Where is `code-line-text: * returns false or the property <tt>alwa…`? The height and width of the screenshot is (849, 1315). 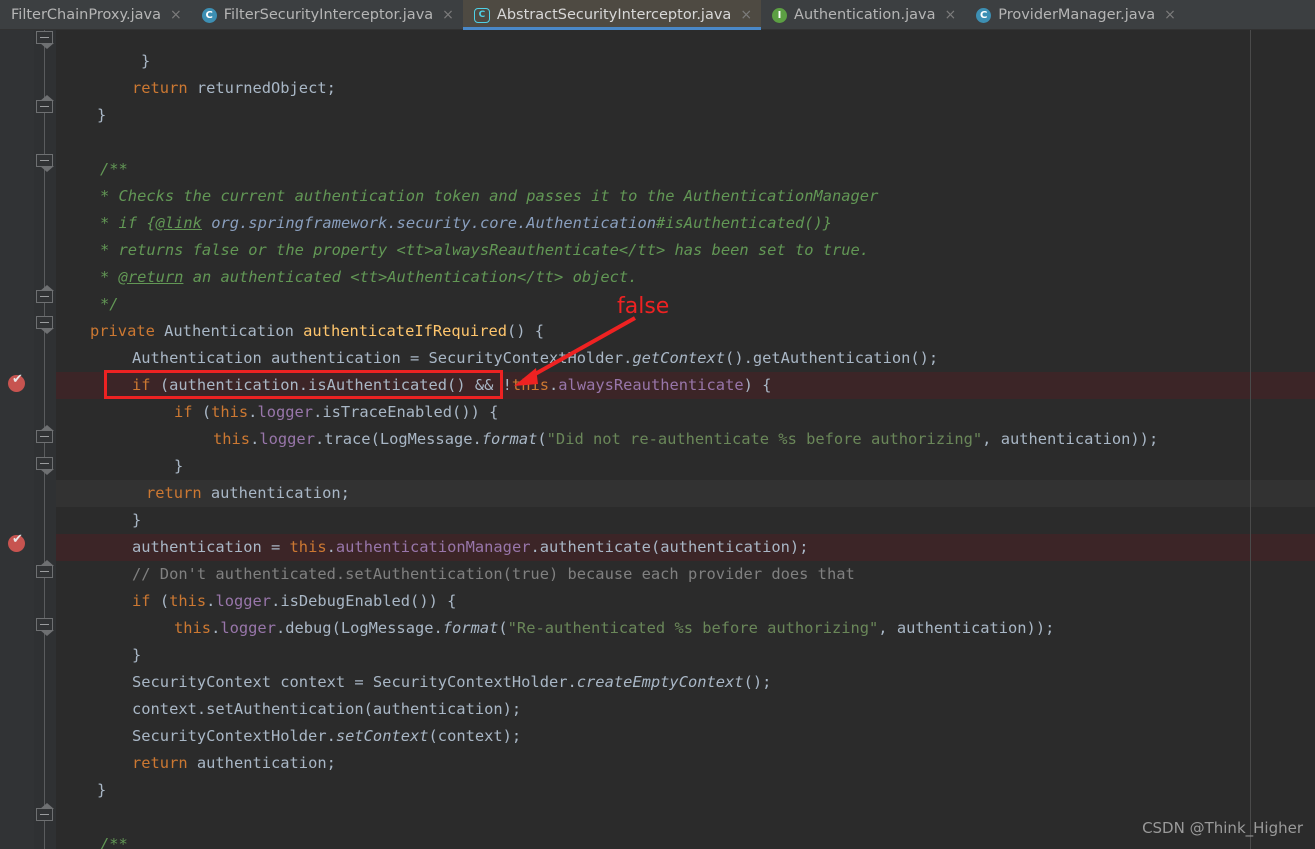 code-line-text: * returns false or the property <tt>alwa… is located at coordinates (485, 250).